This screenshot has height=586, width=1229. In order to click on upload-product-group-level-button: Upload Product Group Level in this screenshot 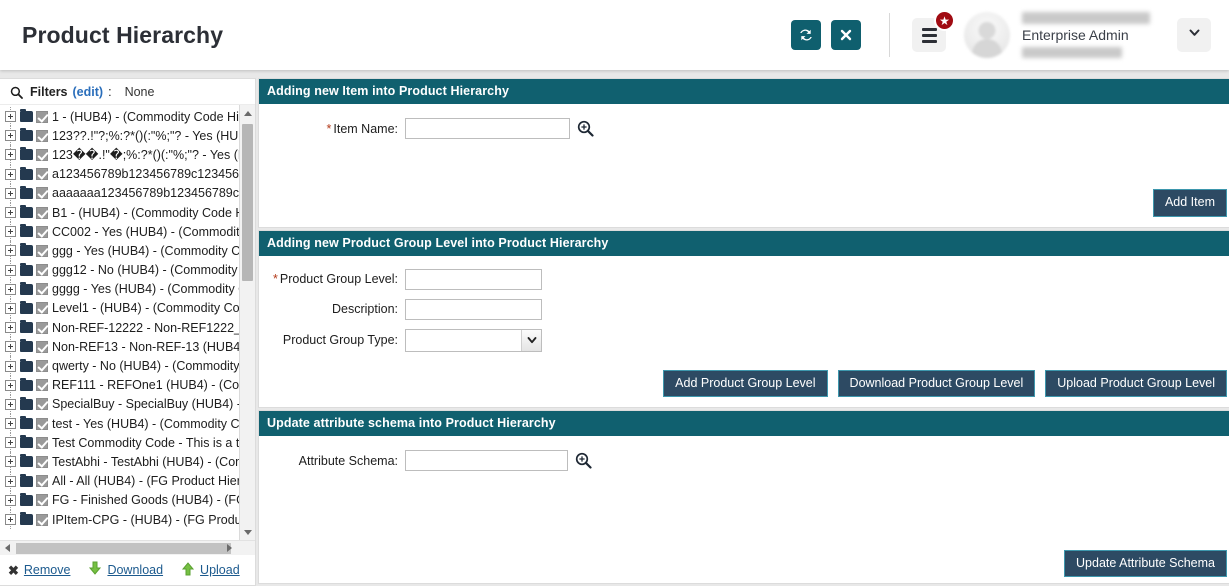, I will do `click(1136, 383)`.